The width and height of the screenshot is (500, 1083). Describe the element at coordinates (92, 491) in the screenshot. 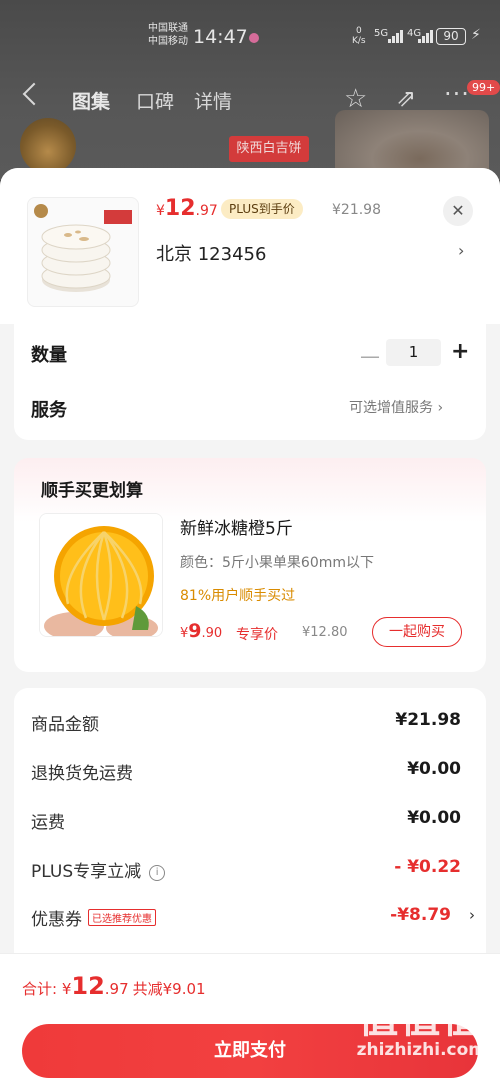

I see `recommendation-title: 顺手买更划算` at that location.